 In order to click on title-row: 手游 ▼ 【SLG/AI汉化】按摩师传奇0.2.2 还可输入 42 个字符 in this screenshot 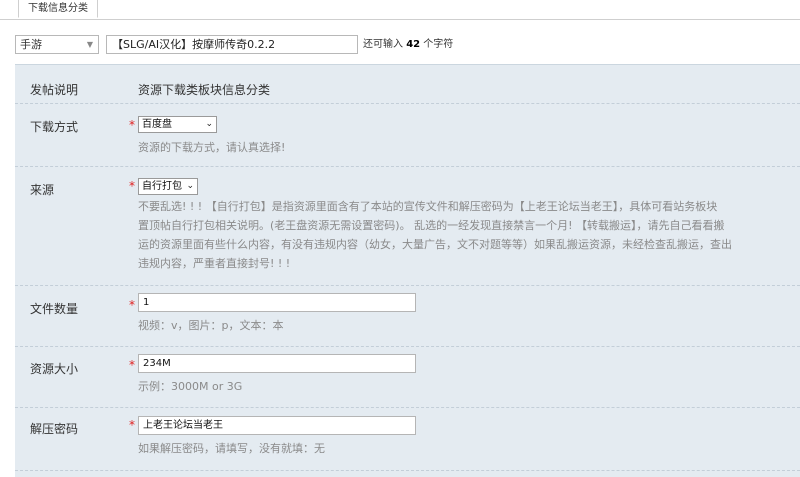, I will do `click(400, 45)`.